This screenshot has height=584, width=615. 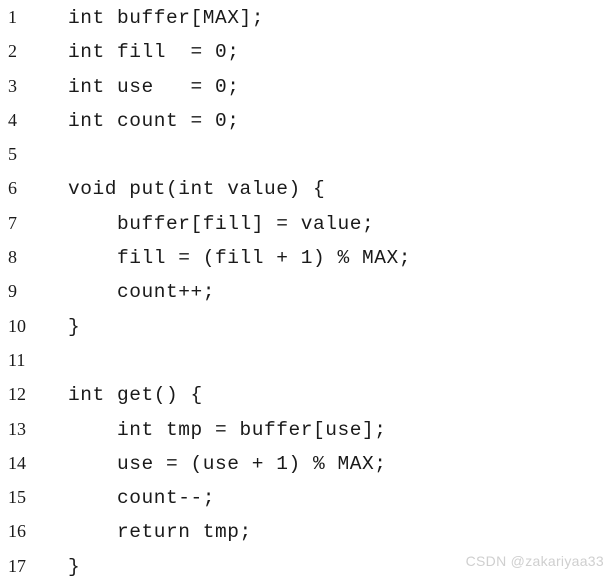 I want to click on line-number: 14, so click(x=17, y=462).